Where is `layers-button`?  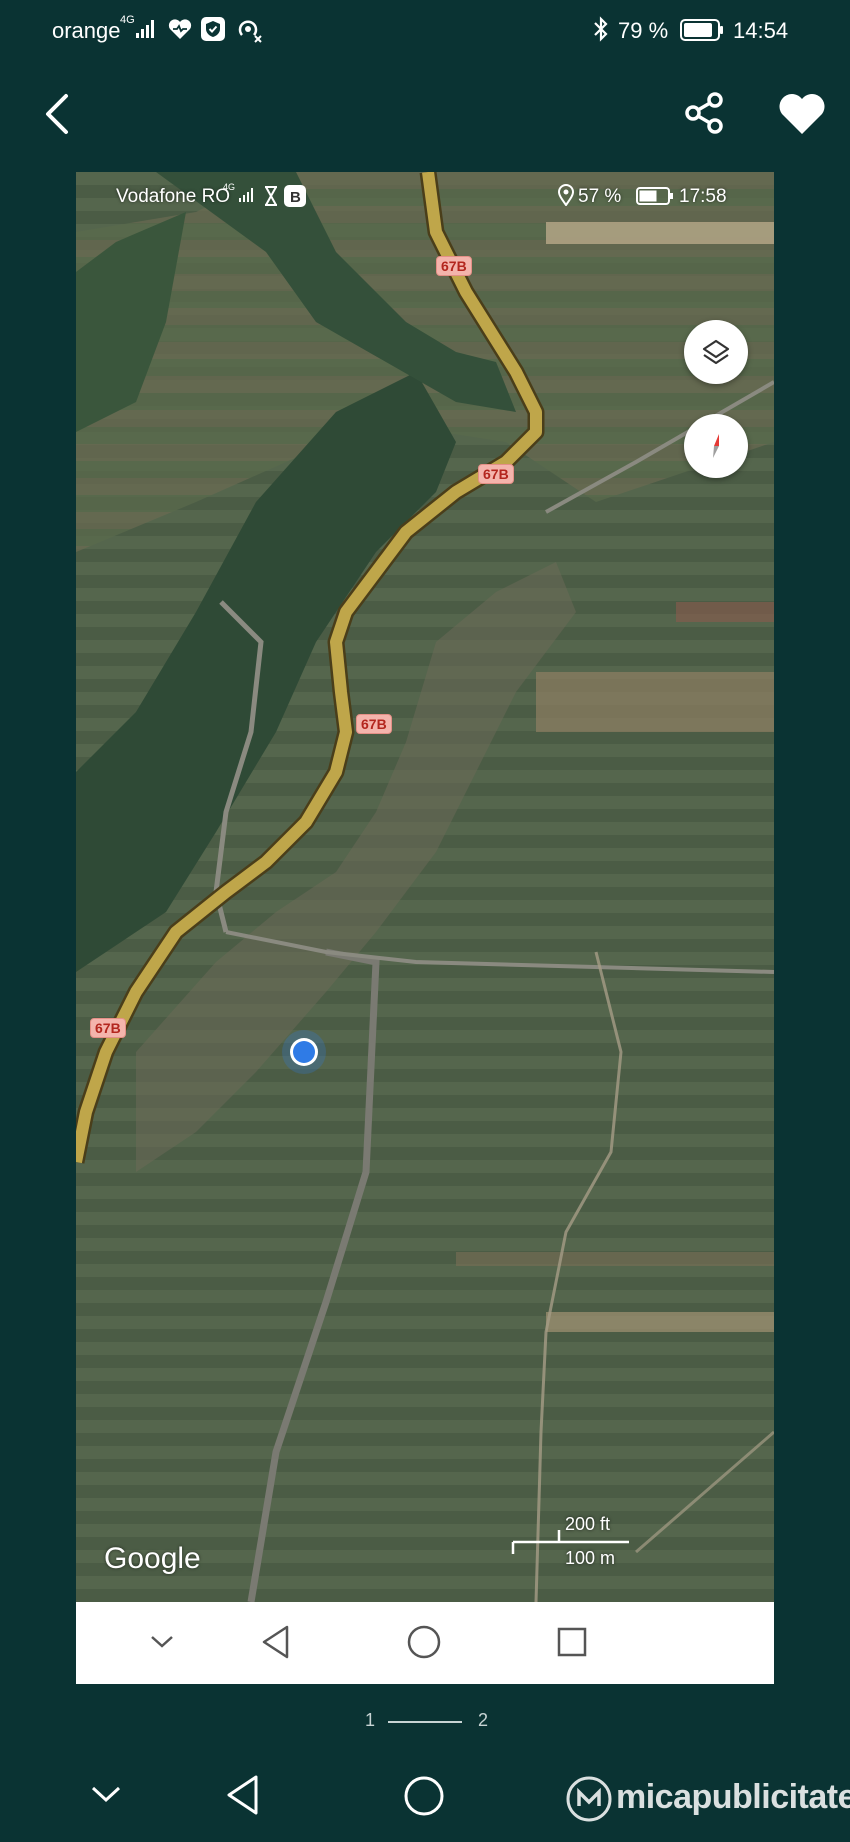 layers-button is located at coordinates (716, 352).